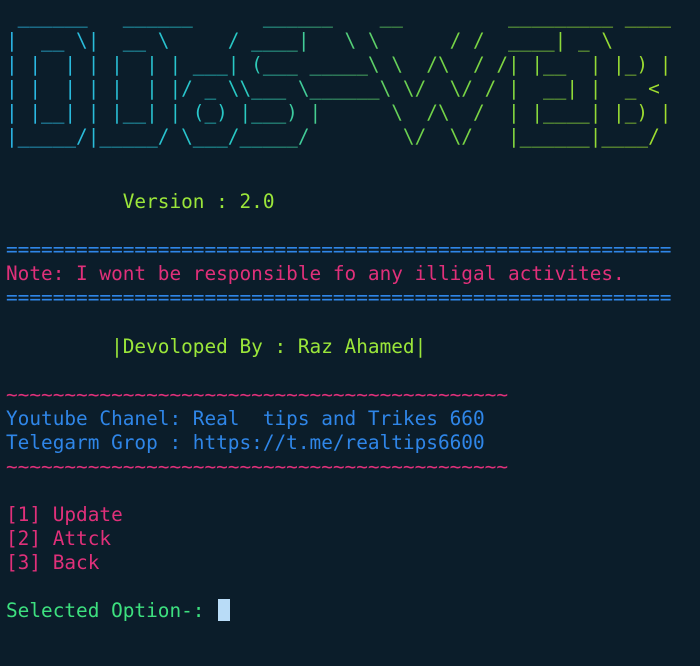 The height and width of the screenshot is (666, 700). What do you see at coordinates (216, 346) in the screenshot?
I see `developer-credit: |Devoloped By : Raz Ahamed|` at bounding box center [216, 346].